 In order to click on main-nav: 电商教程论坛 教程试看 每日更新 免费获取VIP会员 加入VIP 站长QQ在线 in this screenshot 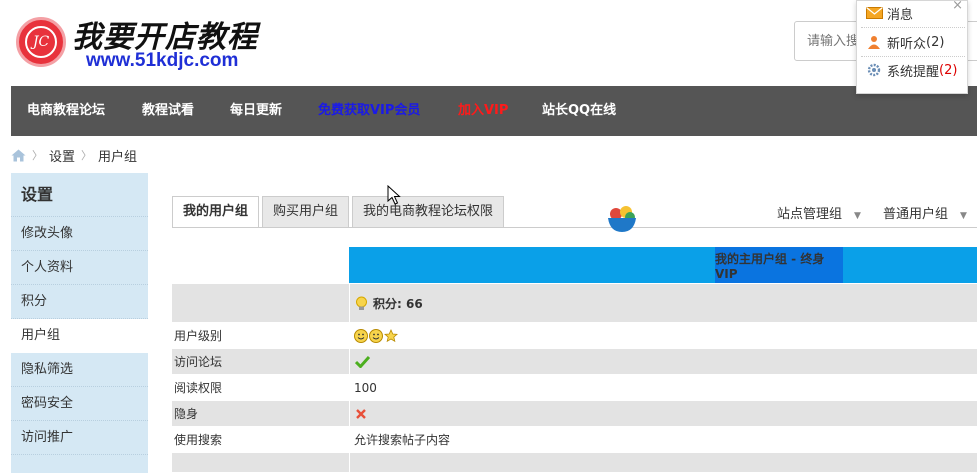, I will do `click(494, 111)`.